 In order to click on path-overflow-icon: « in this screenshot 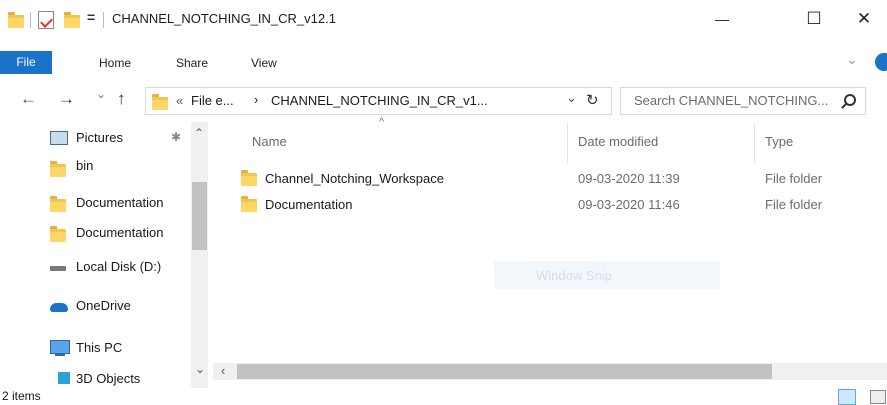, I will do `click(179, 100)`.